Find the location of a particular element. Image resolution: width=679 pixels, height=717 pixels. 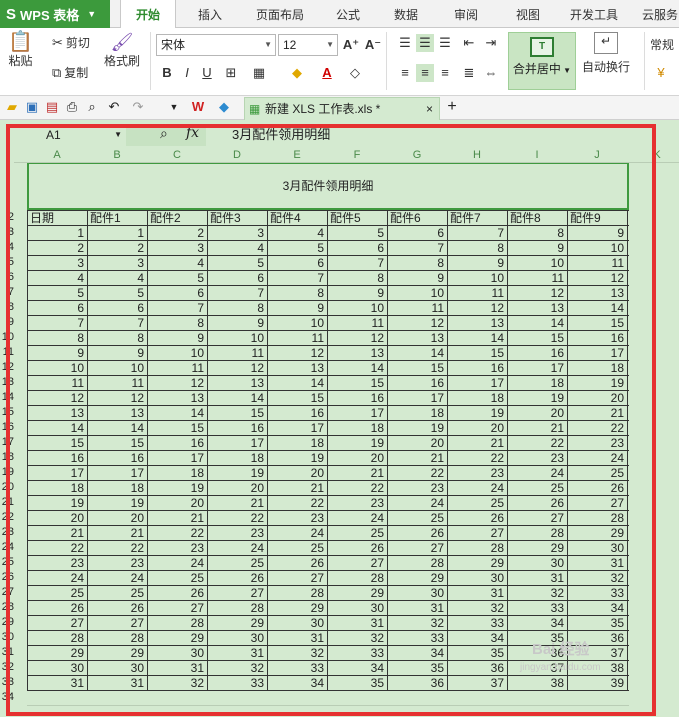

align-bottom-icon: ☰ is located at coordinates (445, 43).